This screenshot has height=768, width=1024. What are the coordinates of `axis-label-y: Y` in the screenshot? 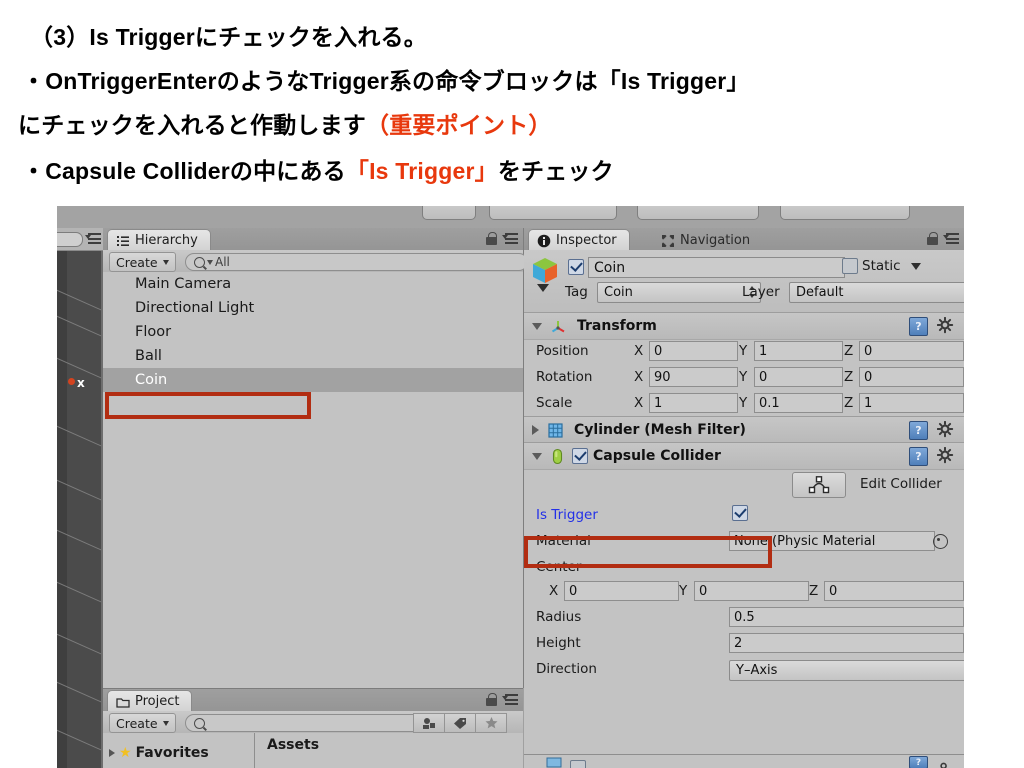 It's located at (743, 351).